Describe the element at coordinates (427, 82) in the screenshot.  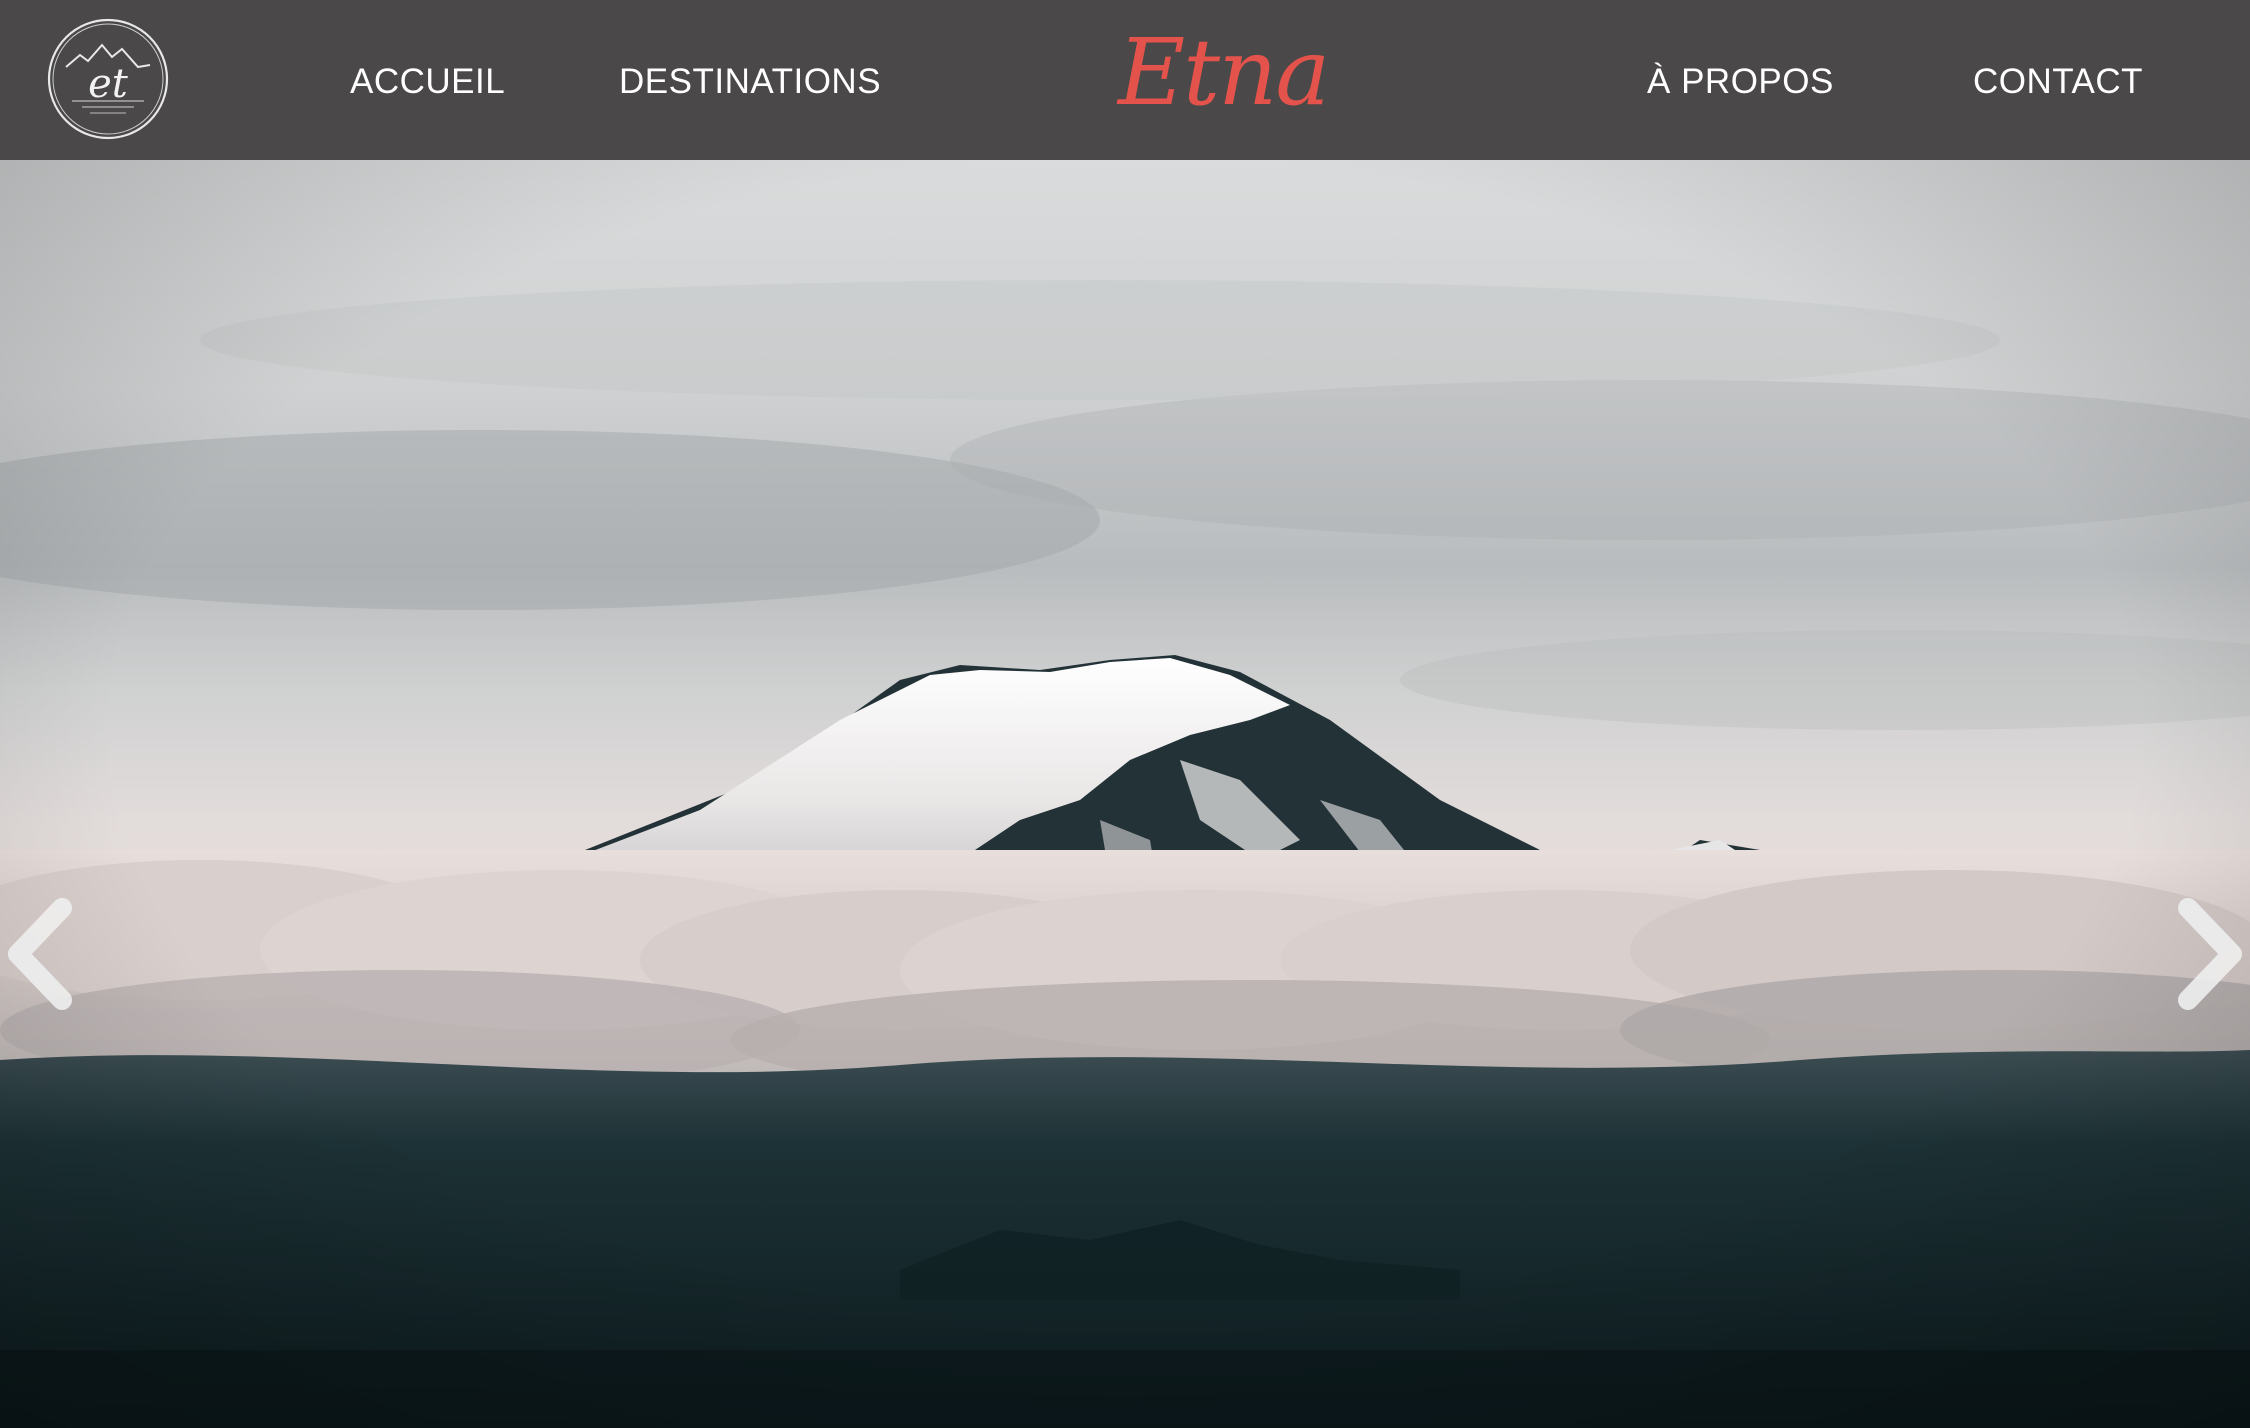
I see `nav-link-accueil: ACCUEIL` at that location.